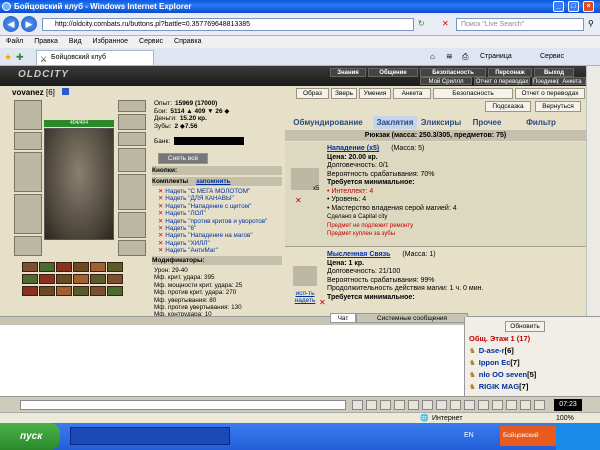 This screenshot has height=450, width=600. Describe the element at coordinates (399, 405) in the screenshot. I see `filter-icon` at that location.